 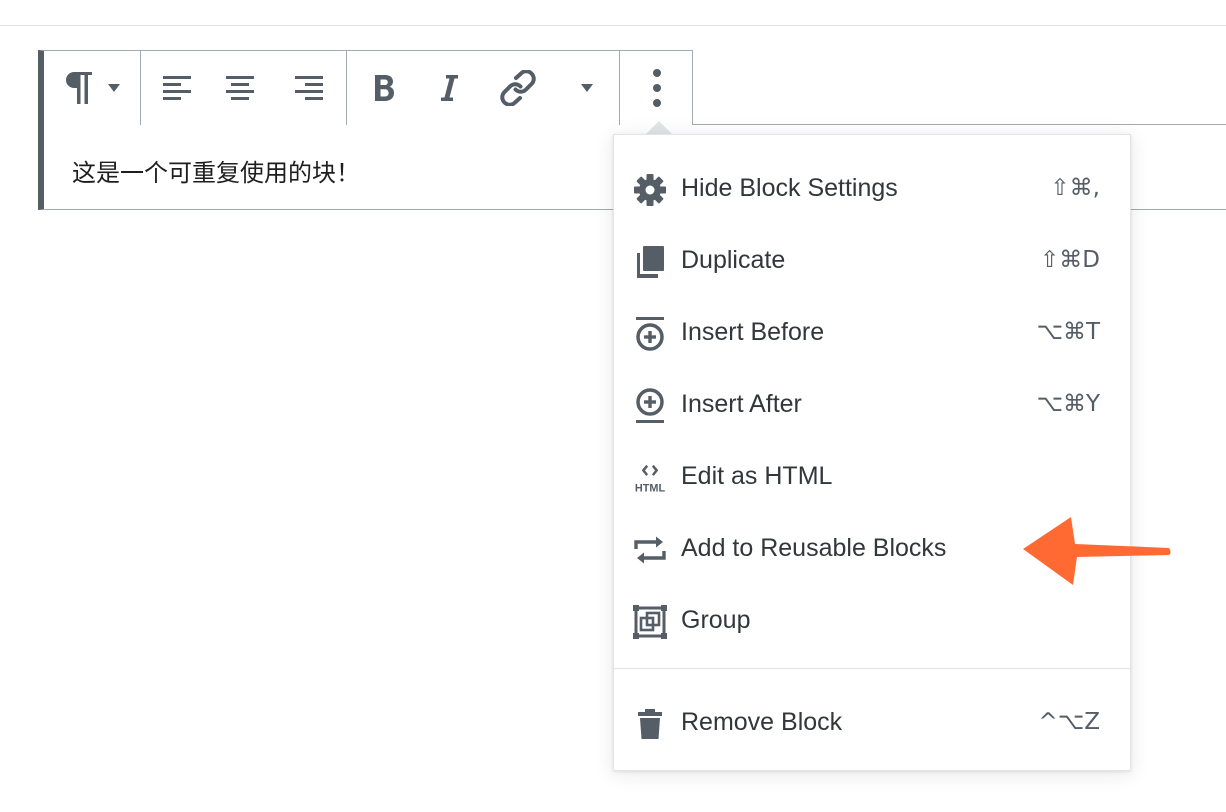 I want to click on menu-item-label: Insert After, so click(x=741, y=404).